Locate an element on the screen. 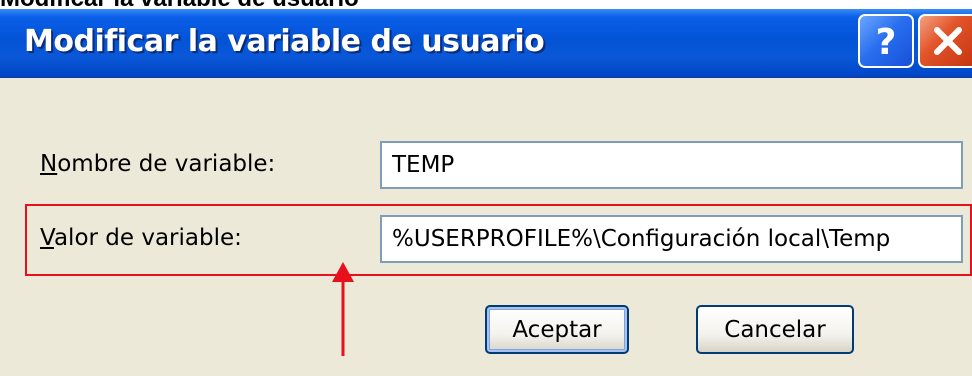  variable-name-label: Nombre de variable: is located at coordinates (157, 164).